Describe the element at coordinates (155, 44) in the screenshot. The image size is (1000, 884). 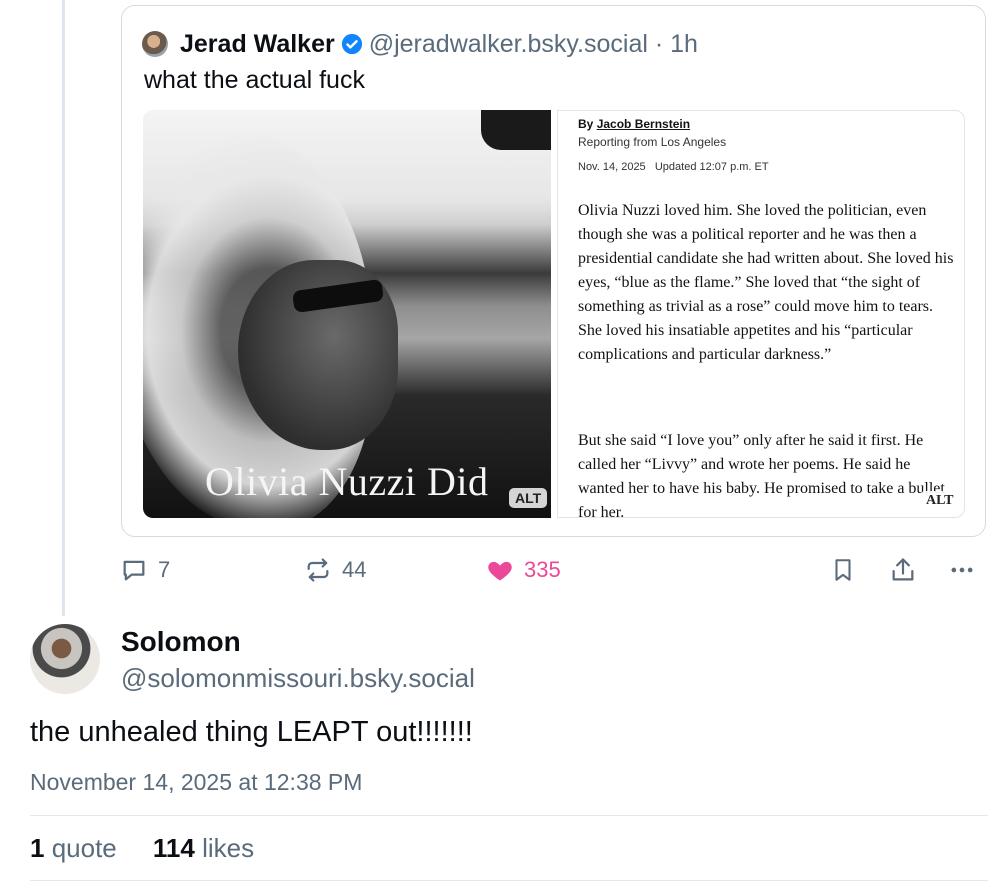
I see `quoted-author-avatar` at that location.